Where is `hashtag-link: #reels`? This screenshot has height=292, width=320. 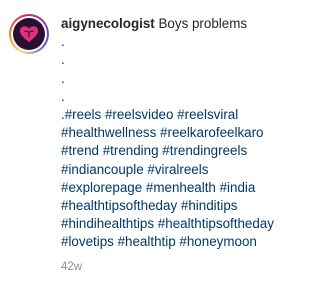
hashtag-link: #reels is located at coordinates (83, 114).